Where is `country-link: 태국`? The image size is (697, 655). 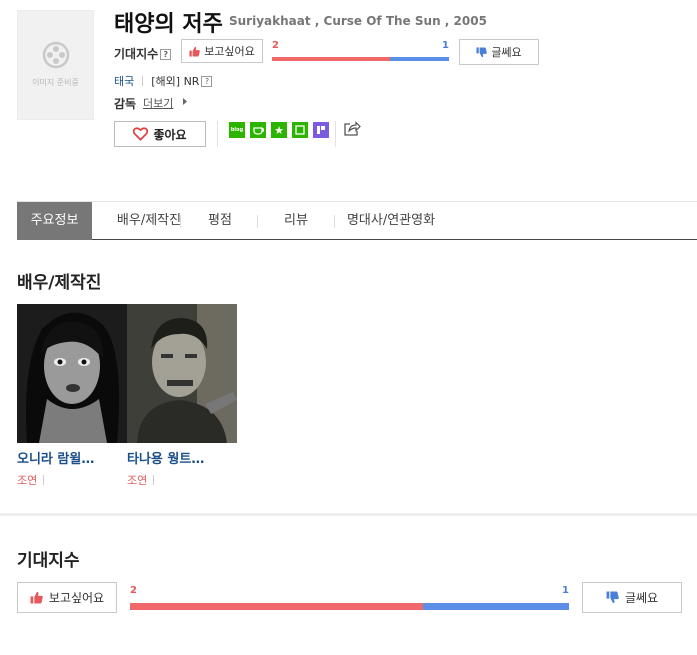 country-link: 태국 is located at coordinates (124, 81).